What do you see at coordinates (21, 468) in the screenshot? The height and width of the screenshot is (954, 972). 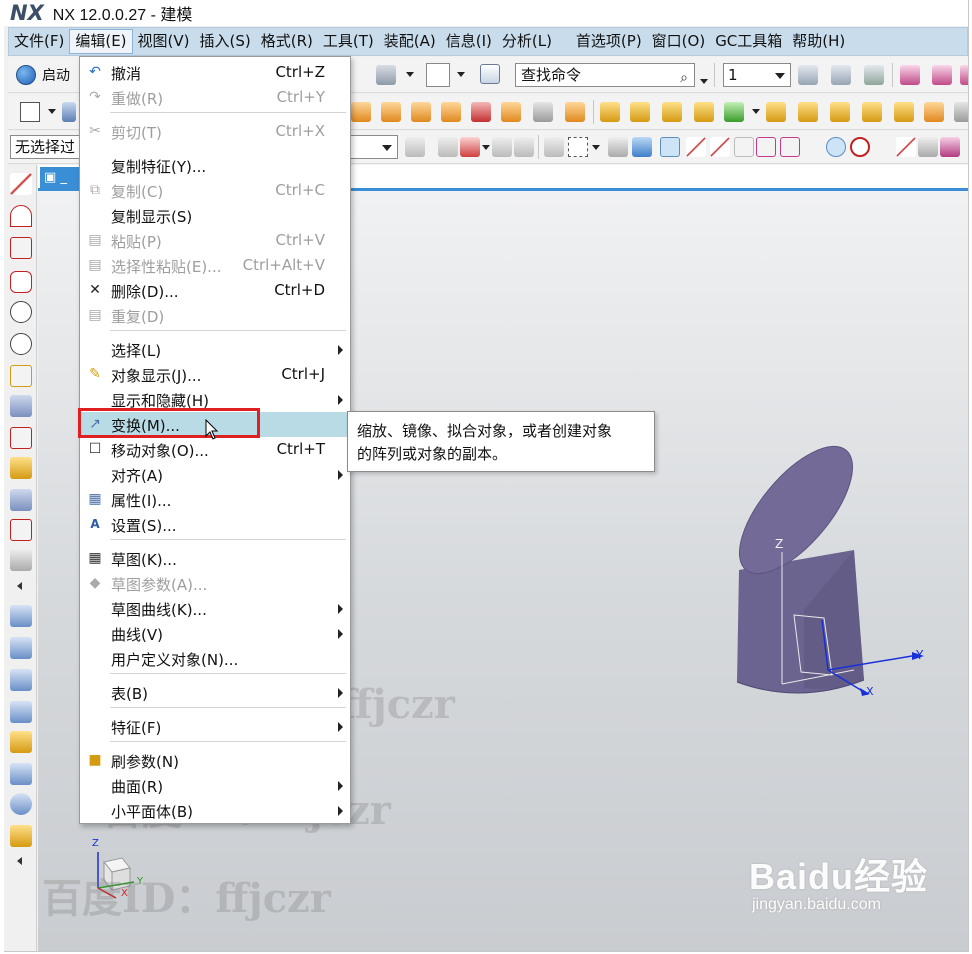 I see `project-curve-icon` at bounding box center [21, 468].